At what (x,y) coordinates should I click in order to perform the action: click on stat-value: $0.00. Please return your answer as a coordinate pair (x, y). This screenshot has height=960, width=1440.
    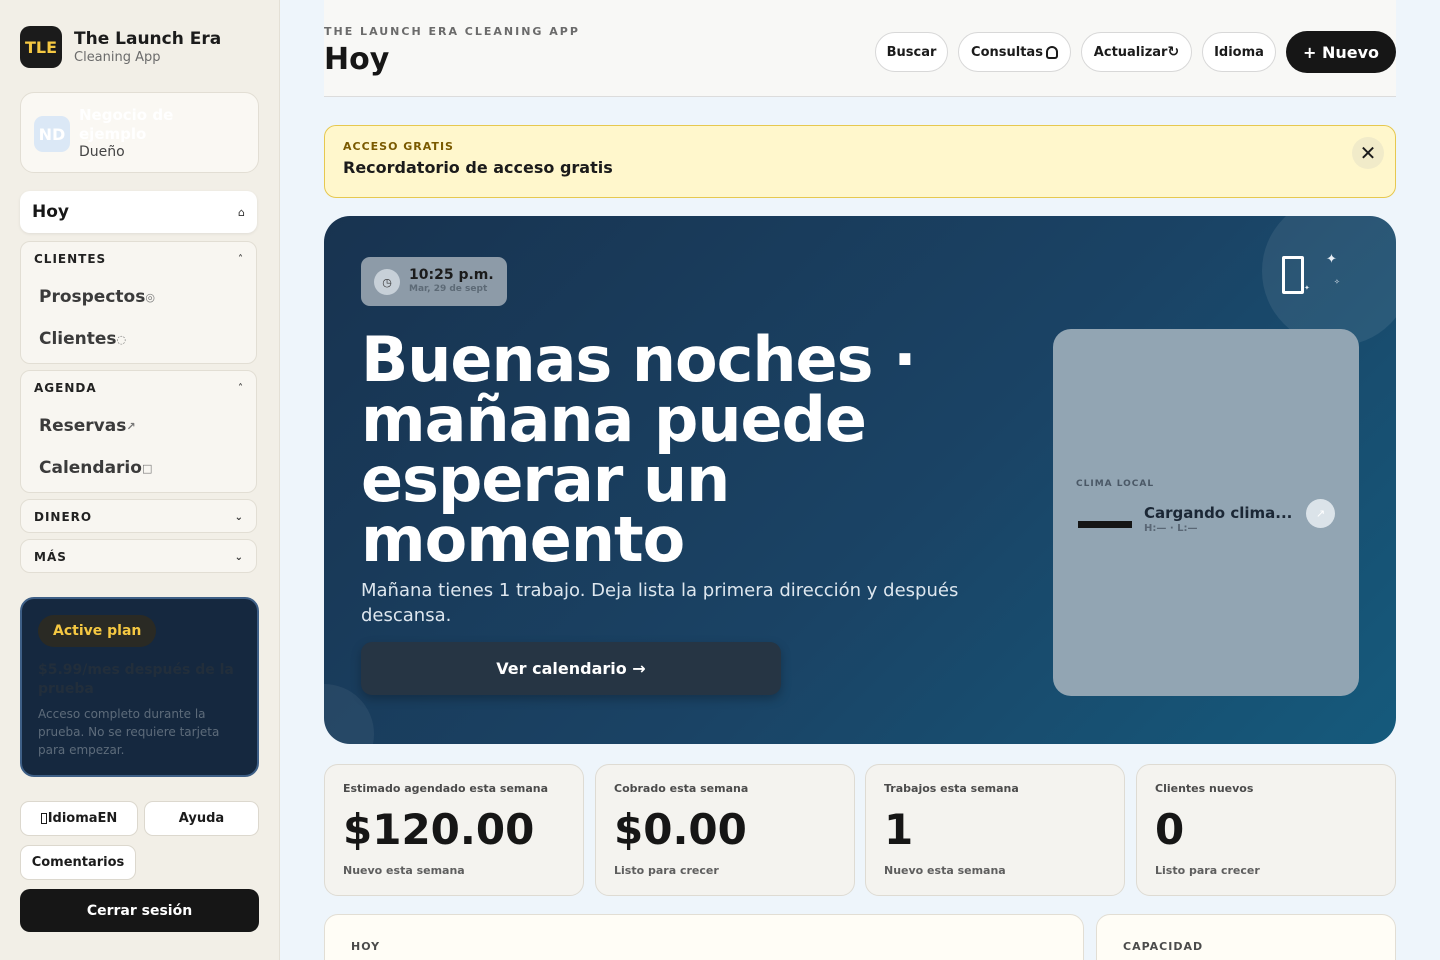
    Looking at the image, I should click on (680, 829).